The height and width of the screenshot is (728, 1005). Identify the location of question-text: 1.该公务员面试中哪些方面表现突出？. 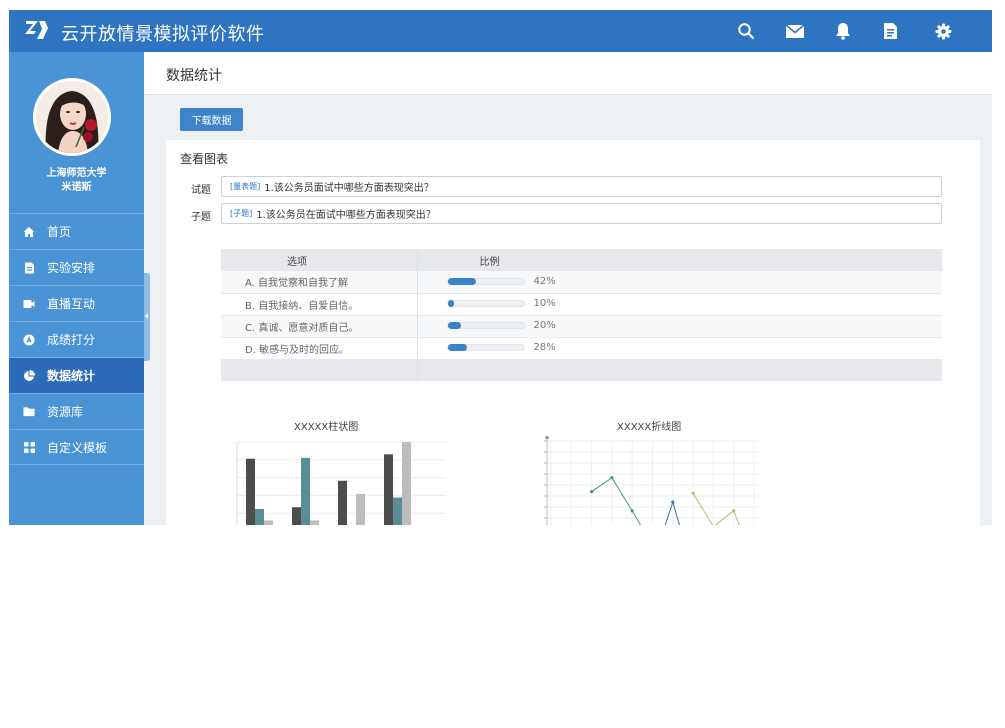
(349, 188).